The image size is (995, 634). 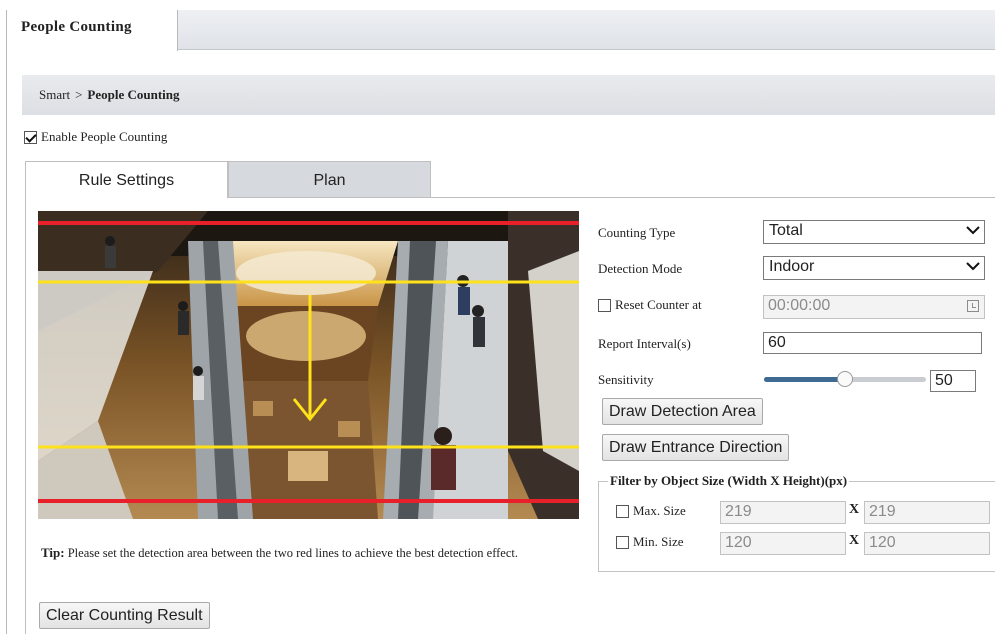 What do you see at coordinates (6, 322) in the screenshot?
I see `frame-border-left` at bounding box center [6, 322].